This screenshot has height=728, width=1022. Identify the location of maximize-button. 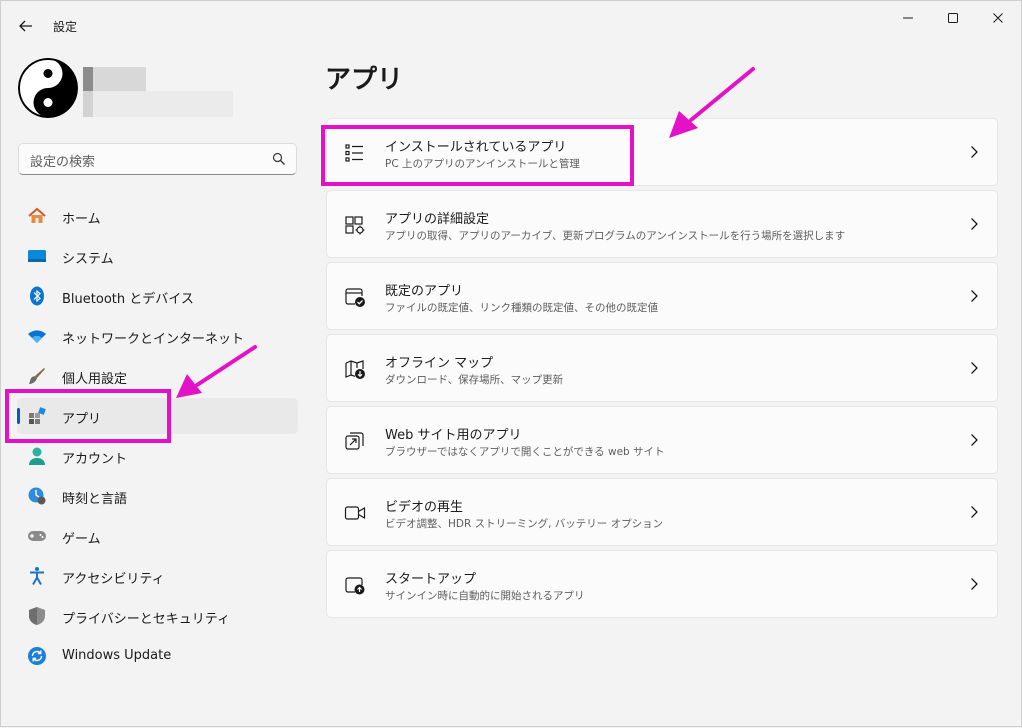
(953, 18).